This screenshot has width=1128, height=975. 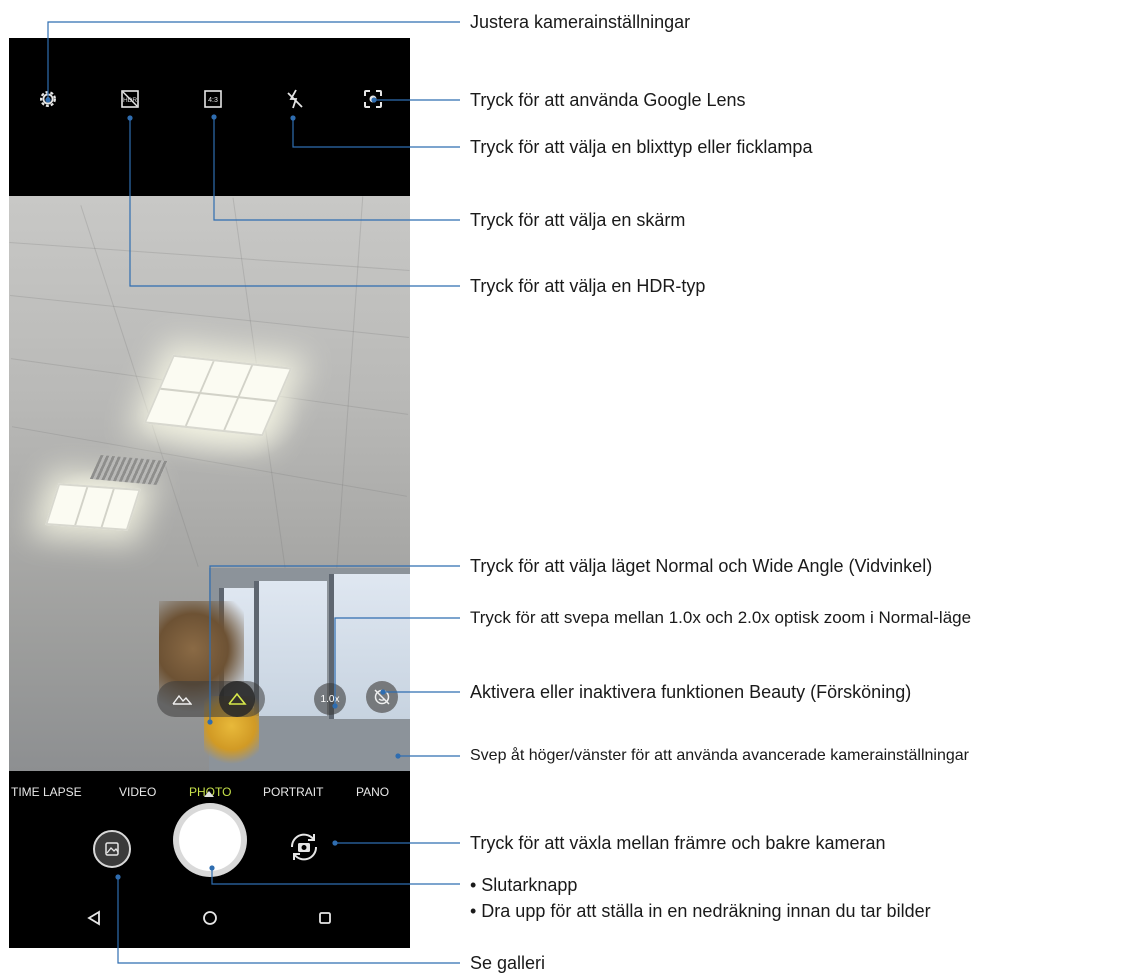 What do you see at coordinates (94, 918) in the screenshot?
I see `back-icon` at bounding box center [94, 918].